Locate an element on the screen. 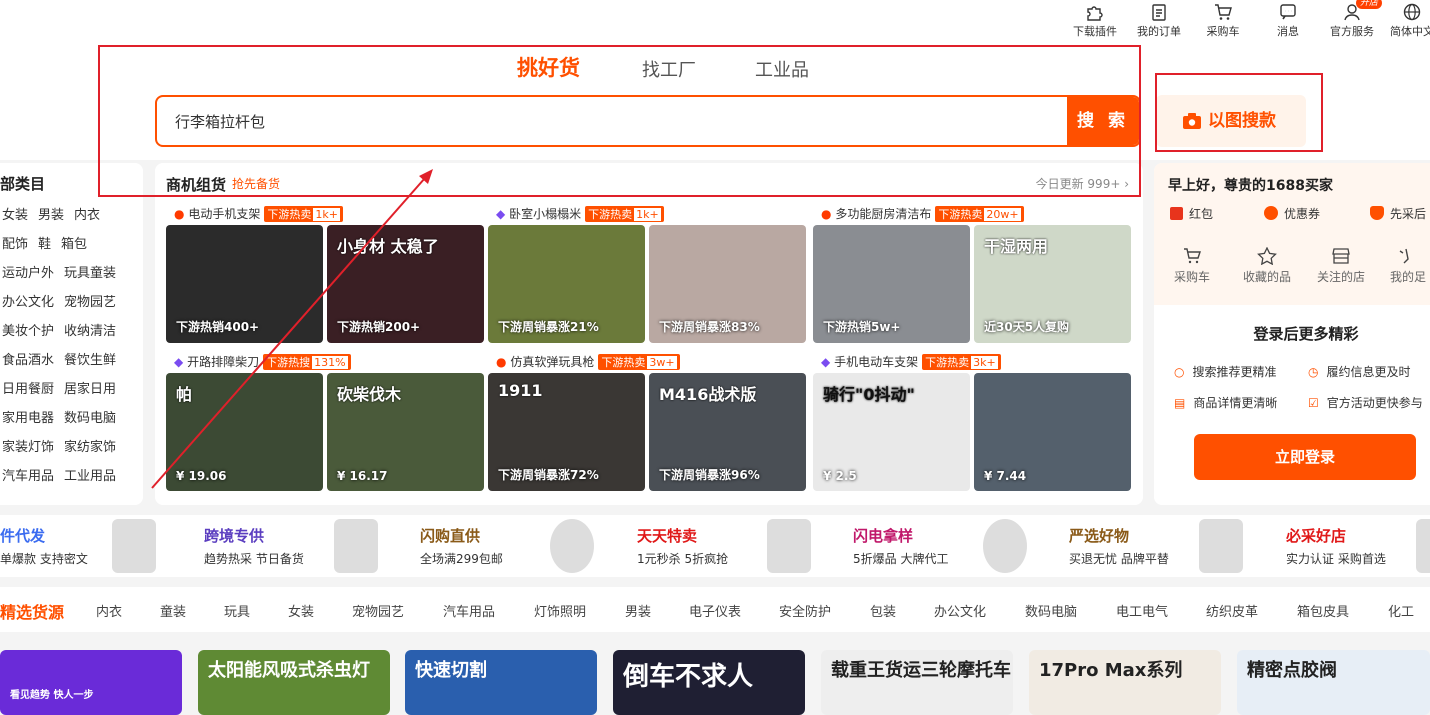 This screenshot has height=715, width=1430. category-item: 餐饮生鲜 is located at coordinates (90, 360).